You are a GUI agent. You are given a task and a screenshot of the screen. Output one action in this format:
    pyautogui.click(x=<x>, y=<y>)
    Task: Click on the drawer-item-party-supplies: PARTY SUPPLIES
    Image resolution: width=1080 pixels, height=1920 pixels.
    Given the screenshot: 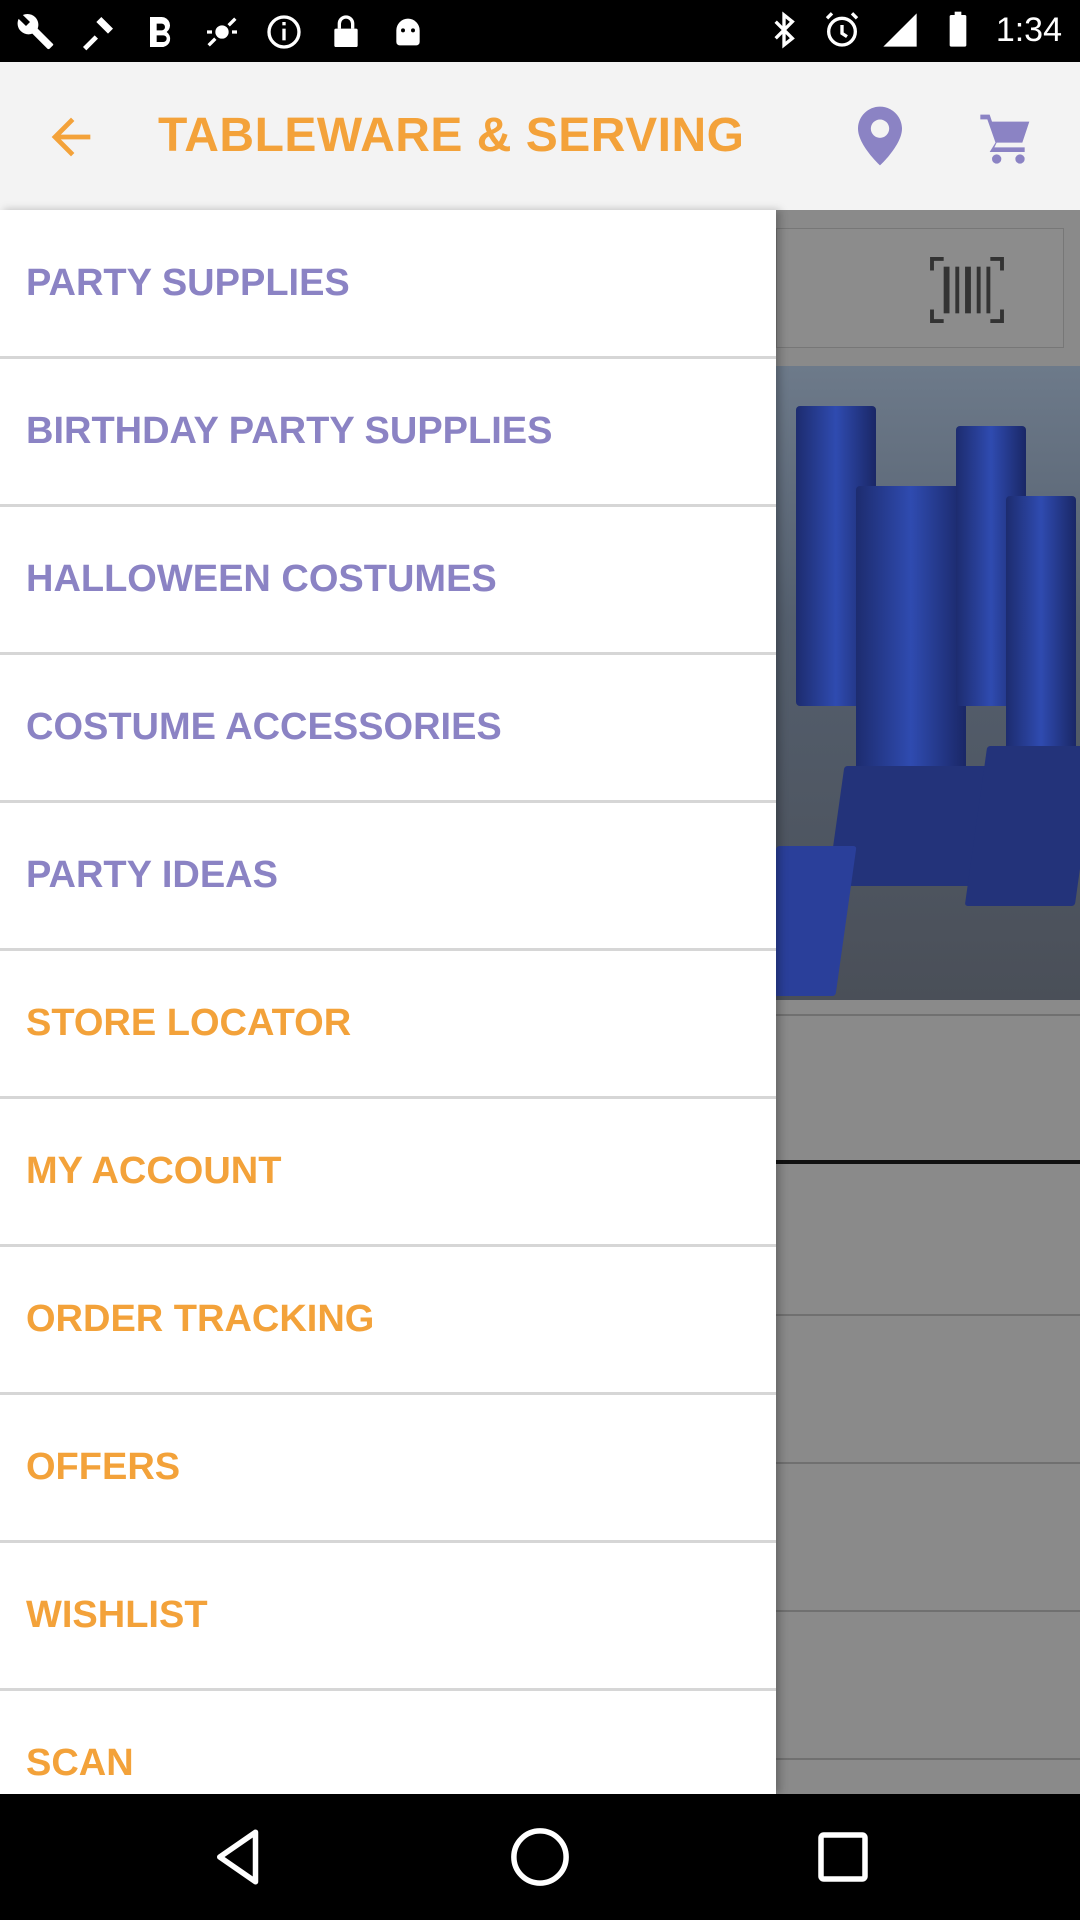 What is the action you would take?
    pyautogui.click(x=388, y=284)
    